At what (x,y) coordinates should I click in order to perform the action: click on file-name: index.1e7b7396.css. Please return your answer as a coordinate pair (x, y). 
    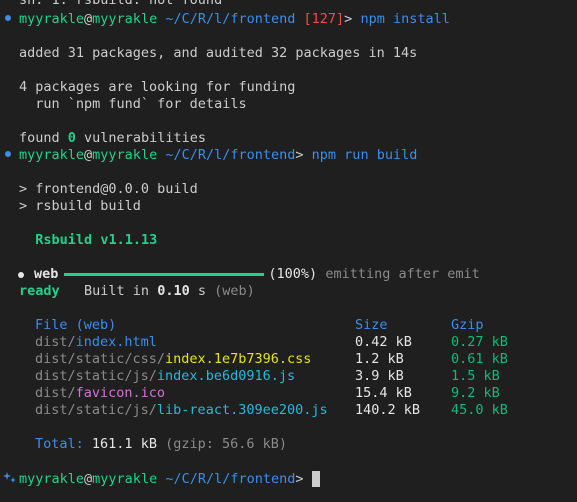
    Looking at the image, I should click on (238, 359).